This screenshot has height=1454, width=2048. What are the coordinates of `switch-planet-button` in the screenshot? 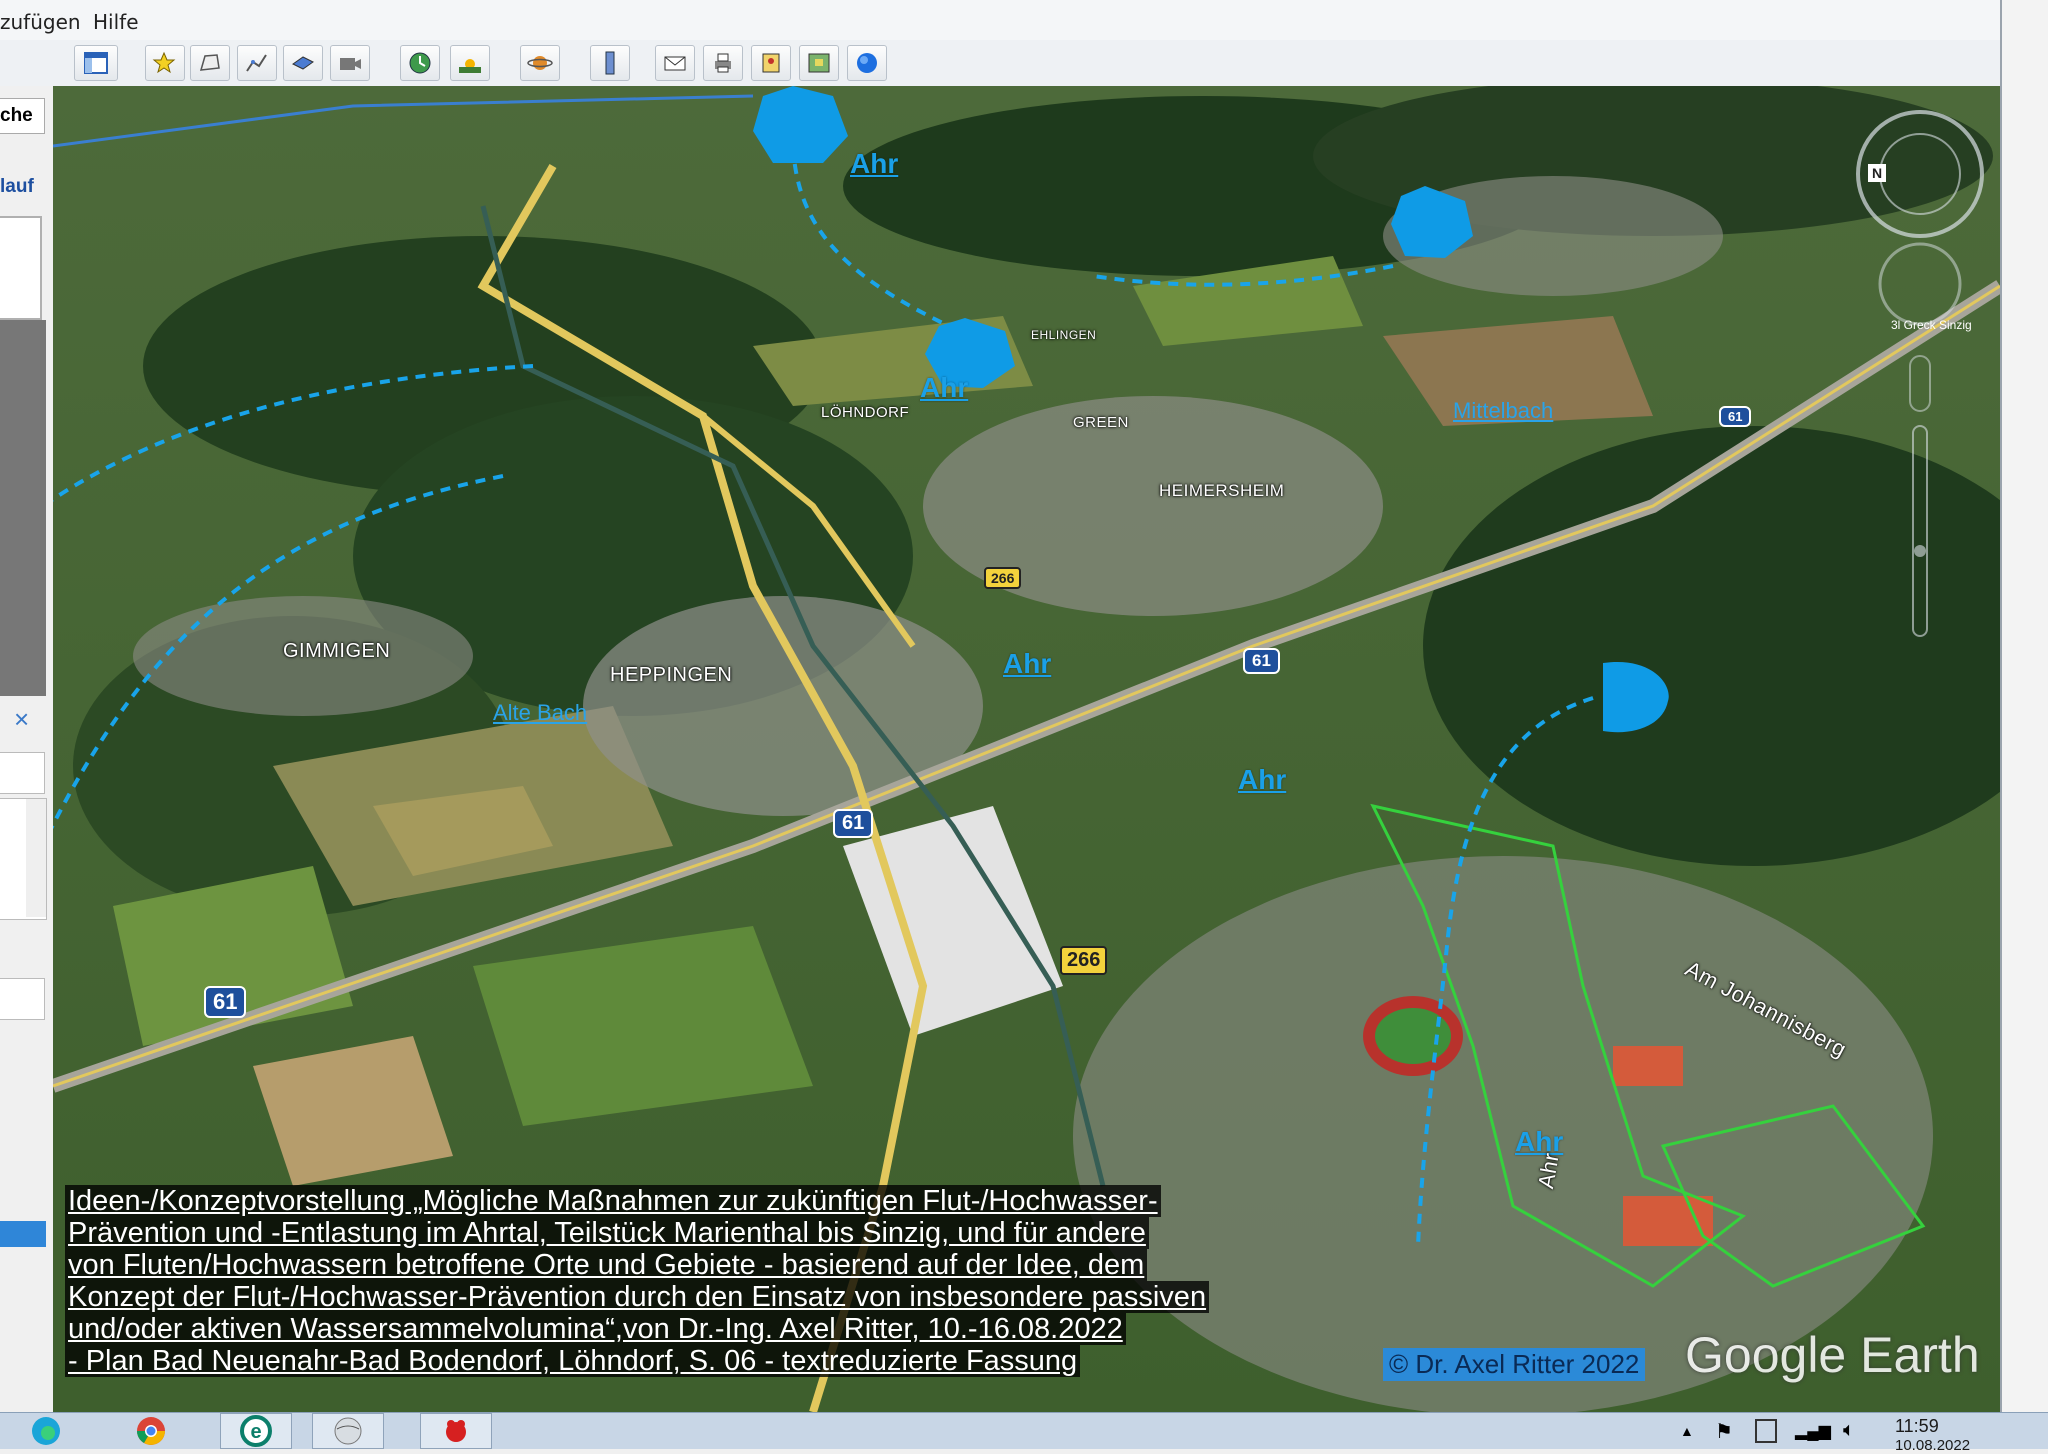 It's located at (540, 63).